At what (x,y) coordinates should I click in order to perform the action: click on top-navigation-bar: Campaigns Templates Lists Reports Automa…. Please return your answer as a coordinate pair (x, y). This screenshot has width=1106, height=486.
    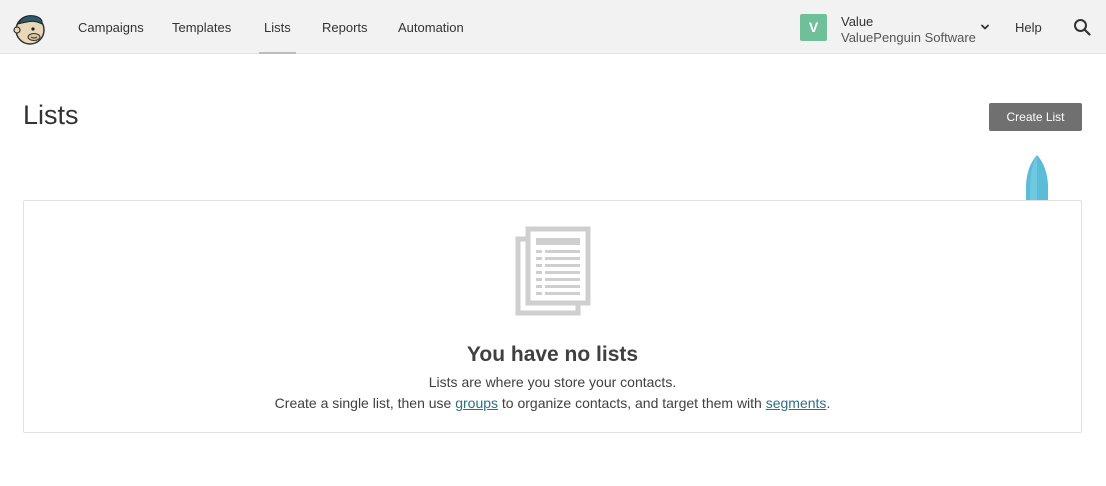
    Looking at the image, I should click on (553, 27).